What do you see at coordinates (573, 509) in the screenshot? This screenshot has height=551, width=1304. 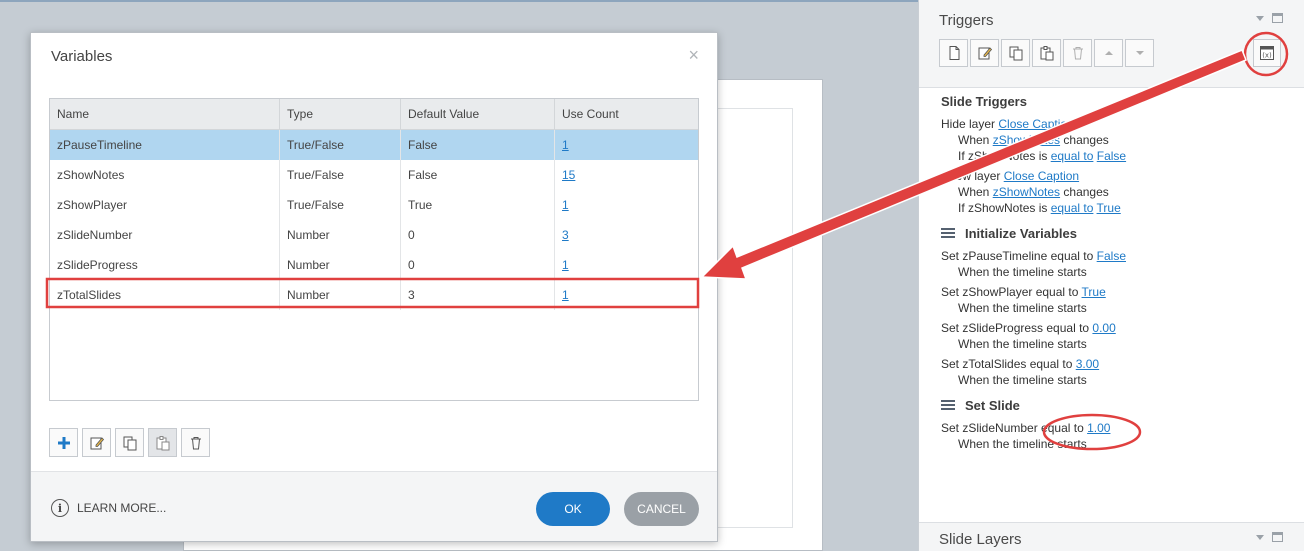 I see `ok-button: OK` at bounding box center [573, 509].